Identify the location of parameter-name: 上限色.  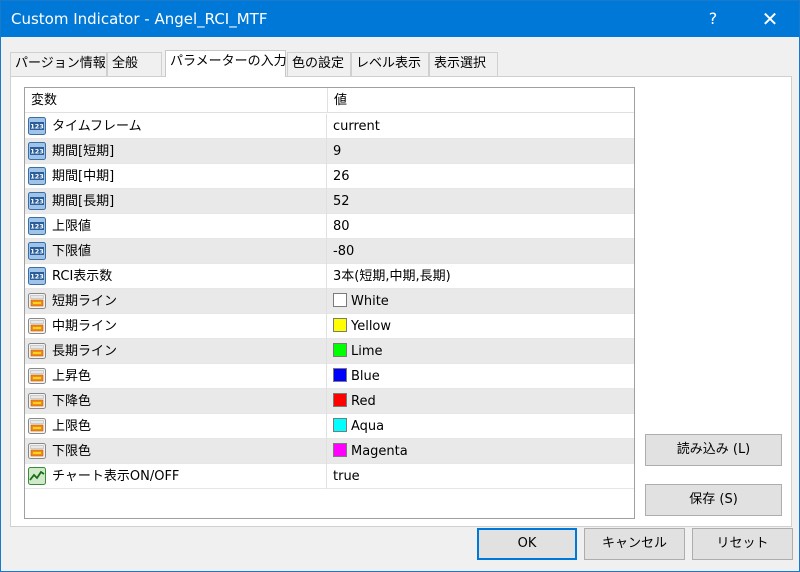
(72, 426).